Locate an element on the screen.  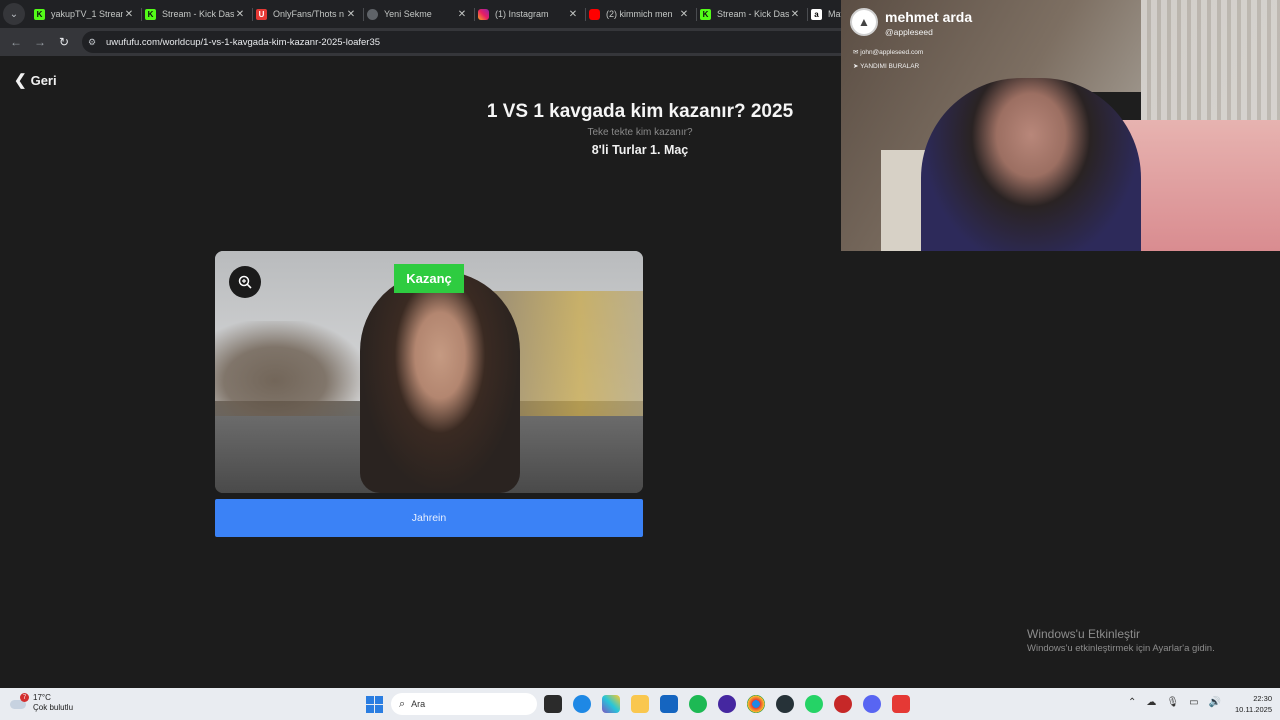
streamer-email: ✉ john@appleseed.com is located at coordinates (888, 52).